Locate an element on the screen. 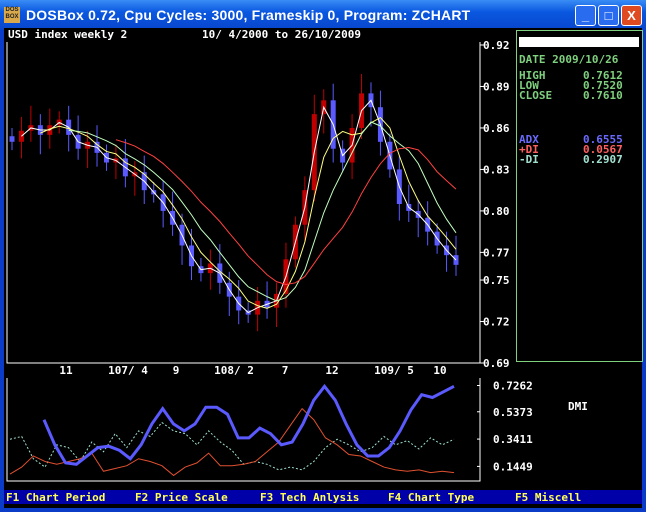  price-tick-label: 0.92 is located at coordinates (496, 45).